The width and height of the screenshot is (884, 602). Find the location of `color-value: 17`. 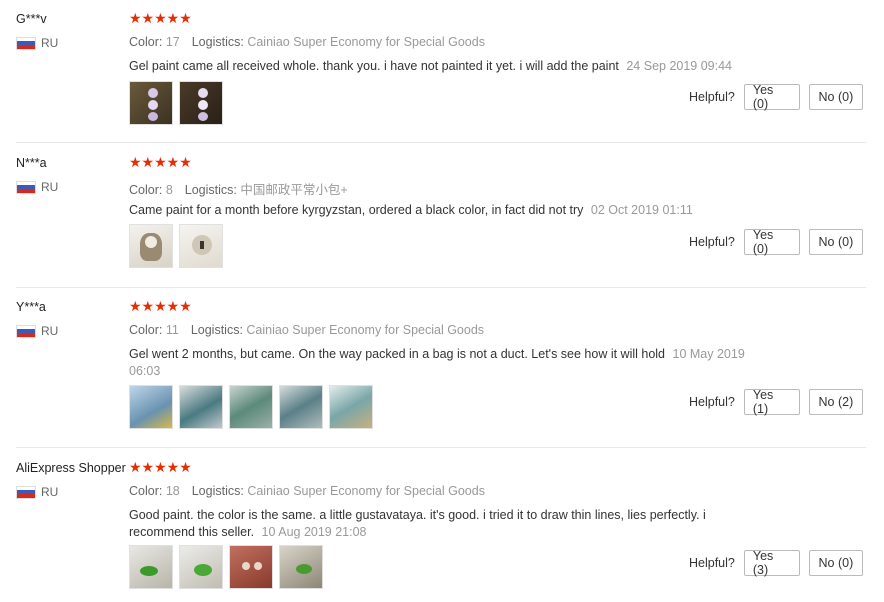

color-value: 17 is located at coordinates (172, 42).